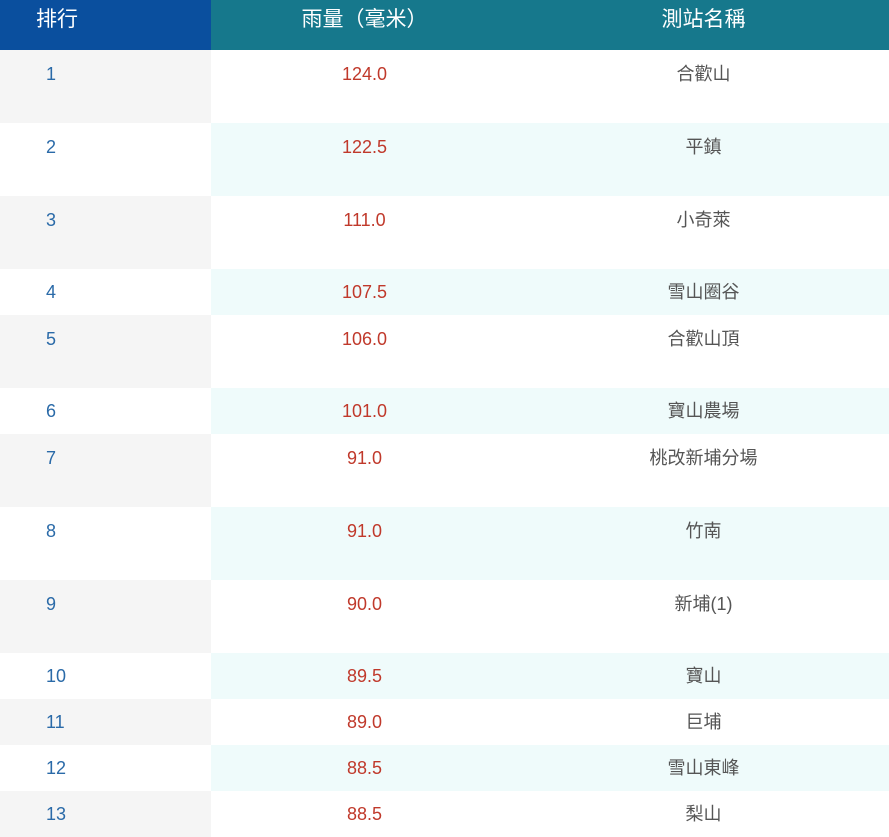 This screenshot has width=889, height=837. What do you see at coordinates (703, 676) in the screenshot?
I see `station-cell: 寶山` at bounding box center [703, 676].